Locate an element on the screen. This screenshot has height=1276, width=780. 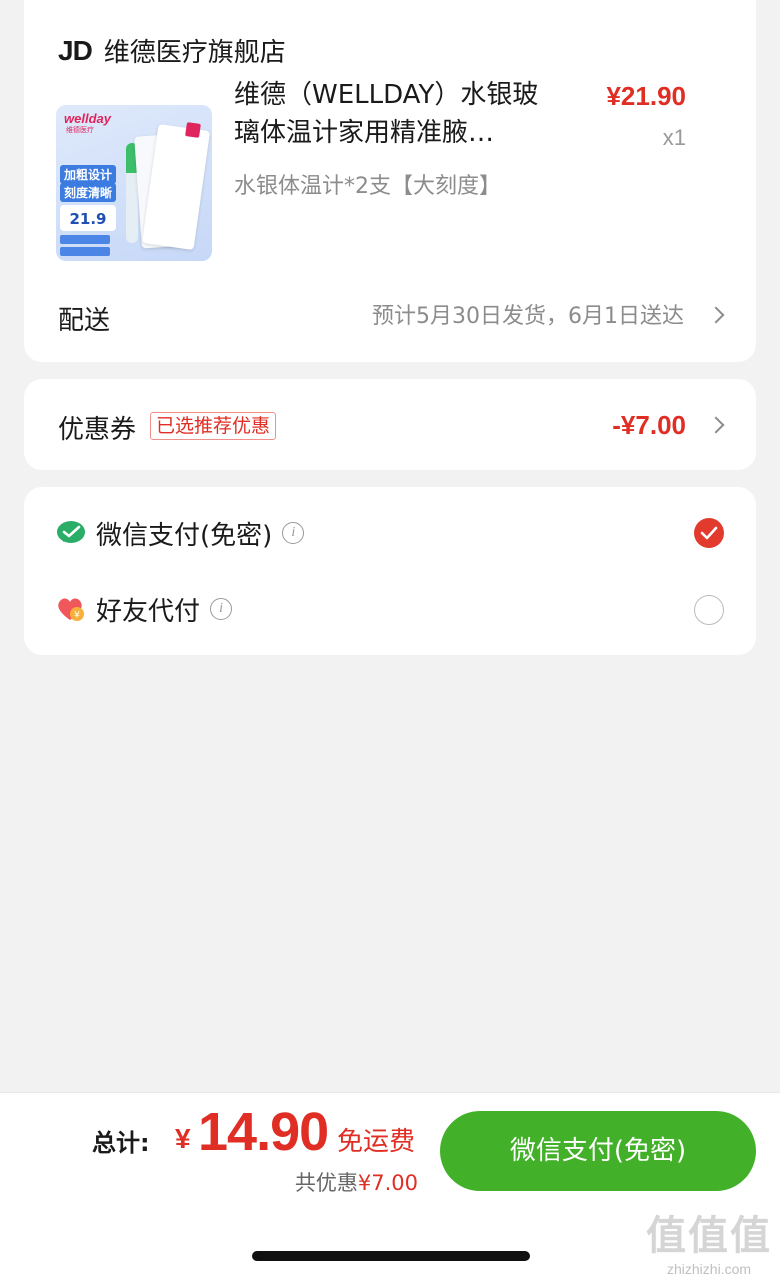
product-image: wellday 维德医疗 加粗设计 刻度清晰 21.9 is located at coordinates (134, 183).